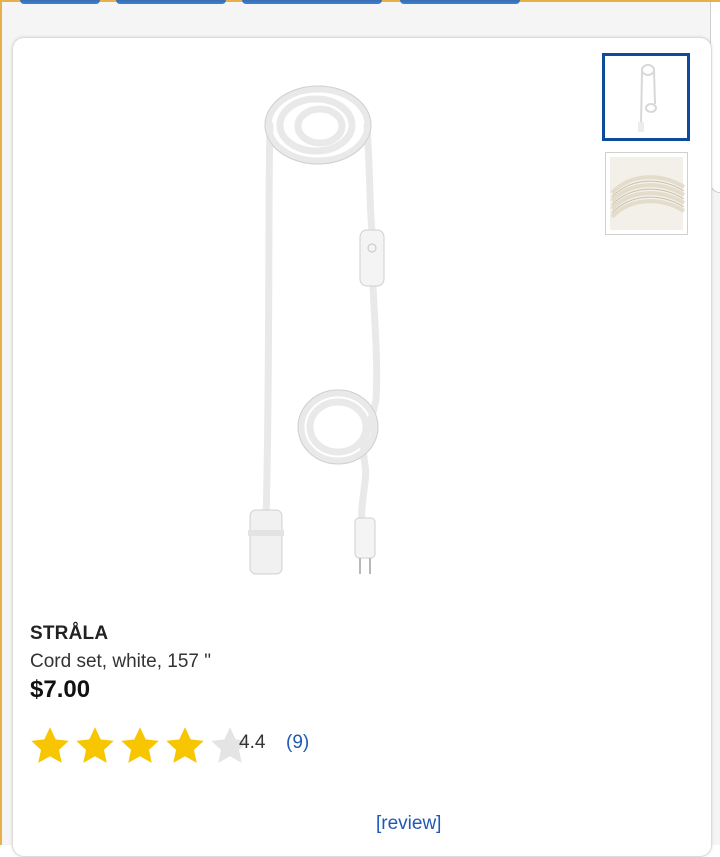 Image resolution: width=720 pixels, height=857 pixels. I want to click on review-link: [review], so click(408, 824).